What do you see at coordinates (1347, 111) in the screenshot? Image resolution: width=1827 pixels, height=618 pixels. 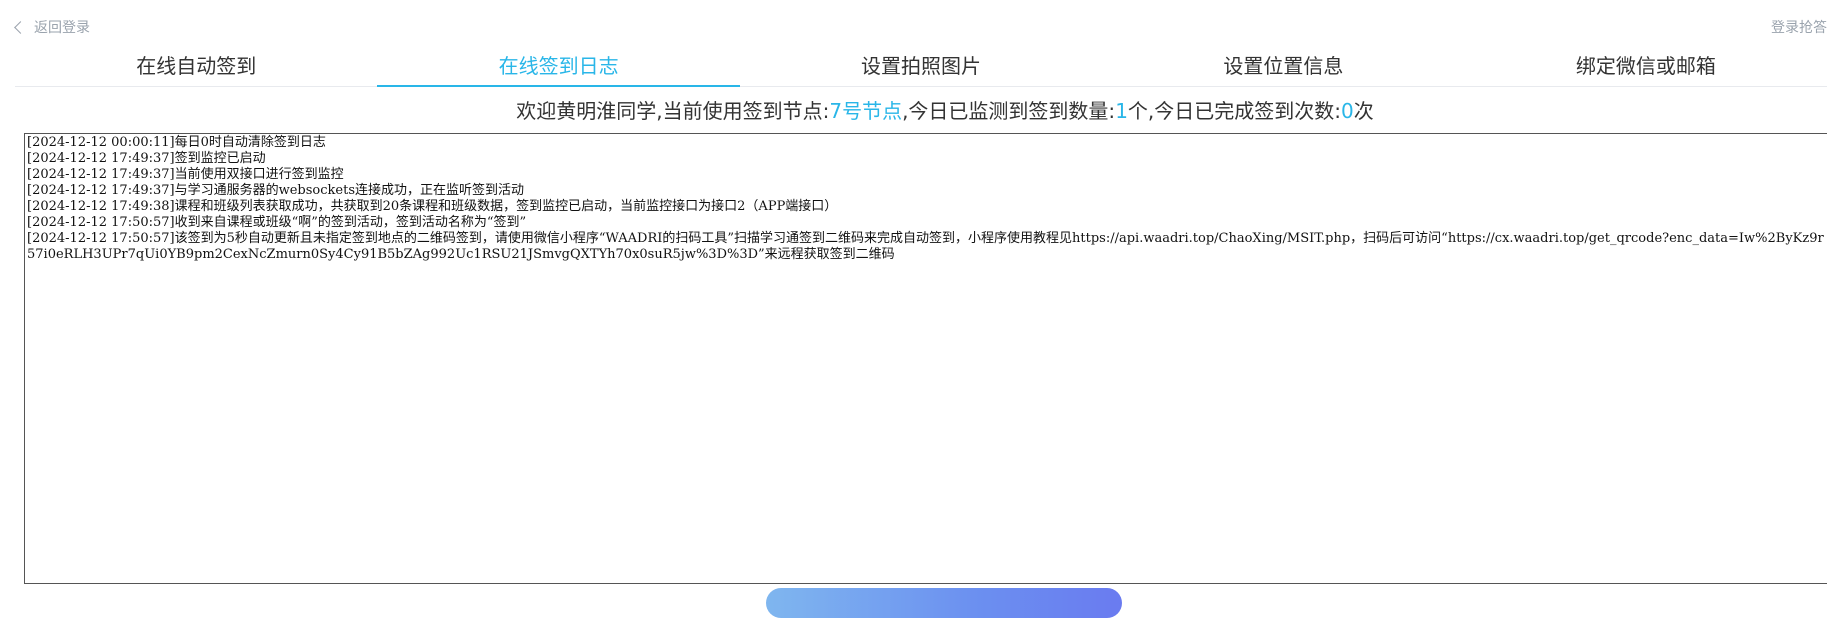 I see `completed-count: 0` at bounding box center [1347, 111].